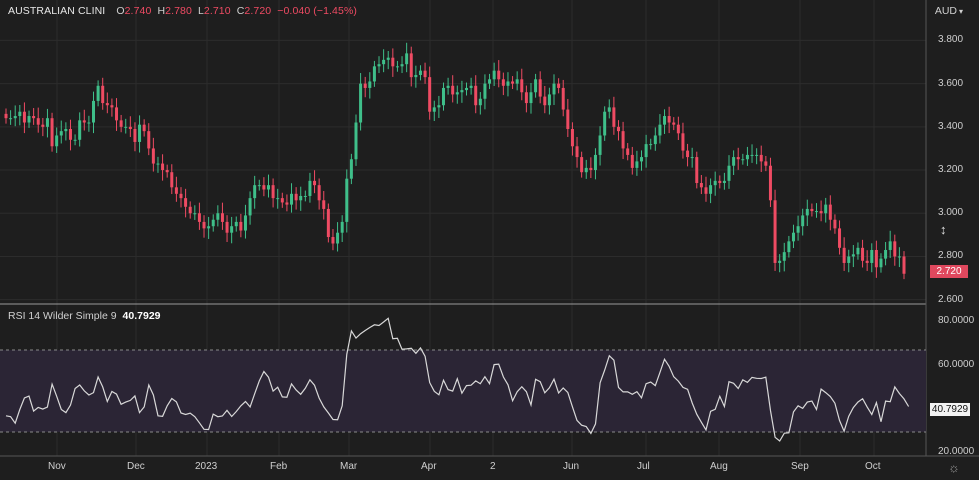  Describe the element at coordinates (954, 467) in the screenshot. I see `settings-gear-icon: ☼` at that location.